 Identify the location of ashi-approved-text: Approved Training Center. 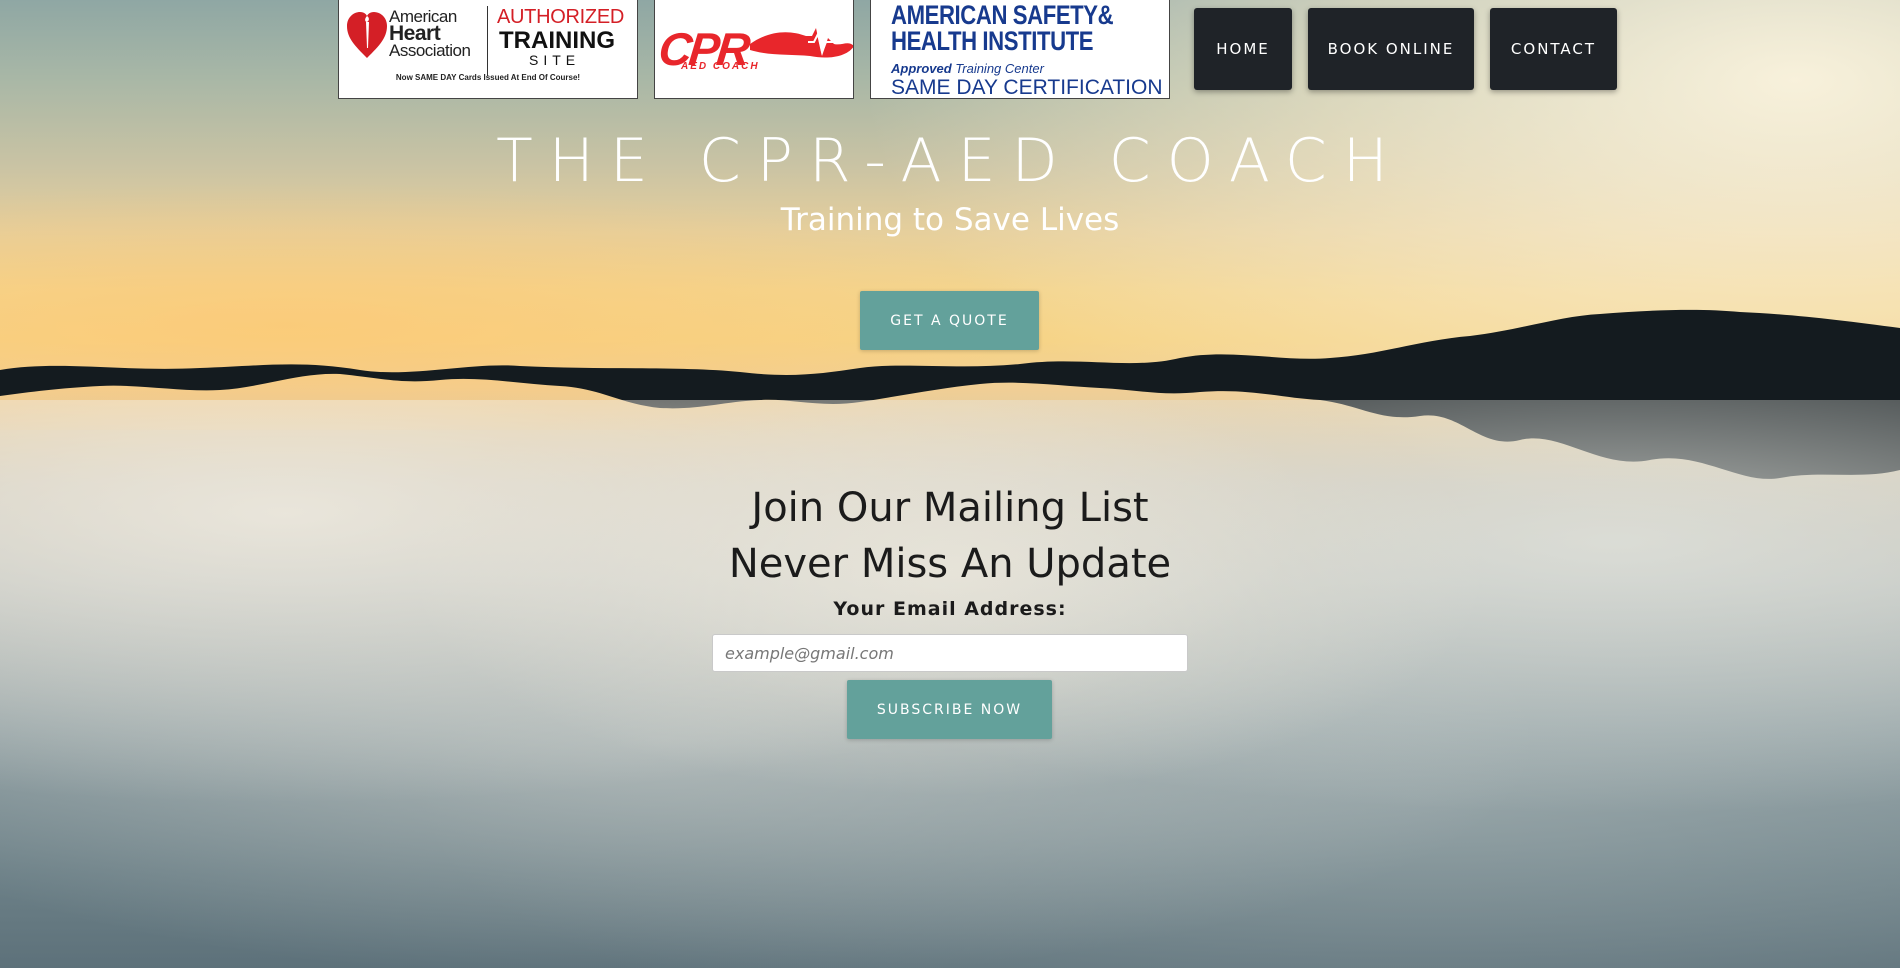
(967, 68).